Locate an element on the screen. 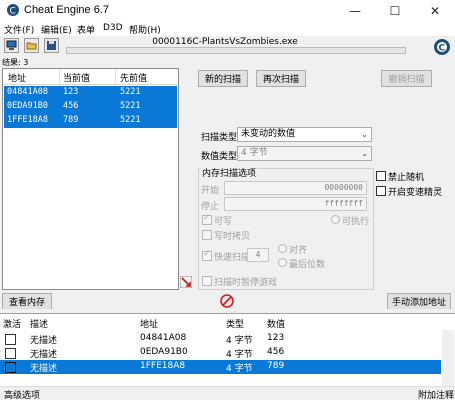  row-address: 04841A08 is located at coordinates (163, 338).